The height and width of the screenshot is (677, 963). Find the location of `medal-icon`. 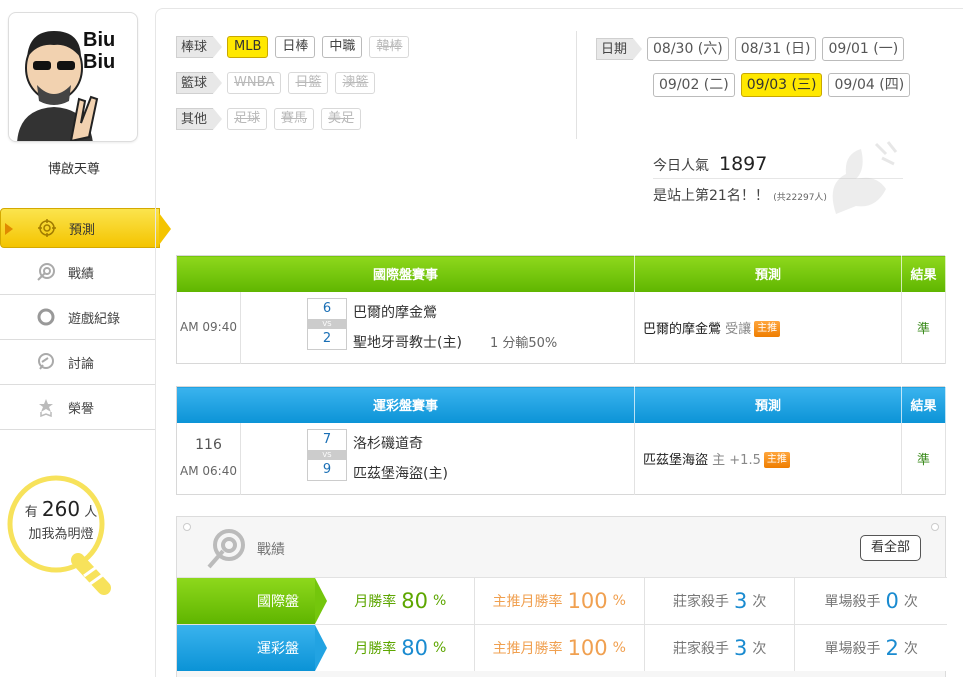

medal-icon is located at coordinates (46, 407).